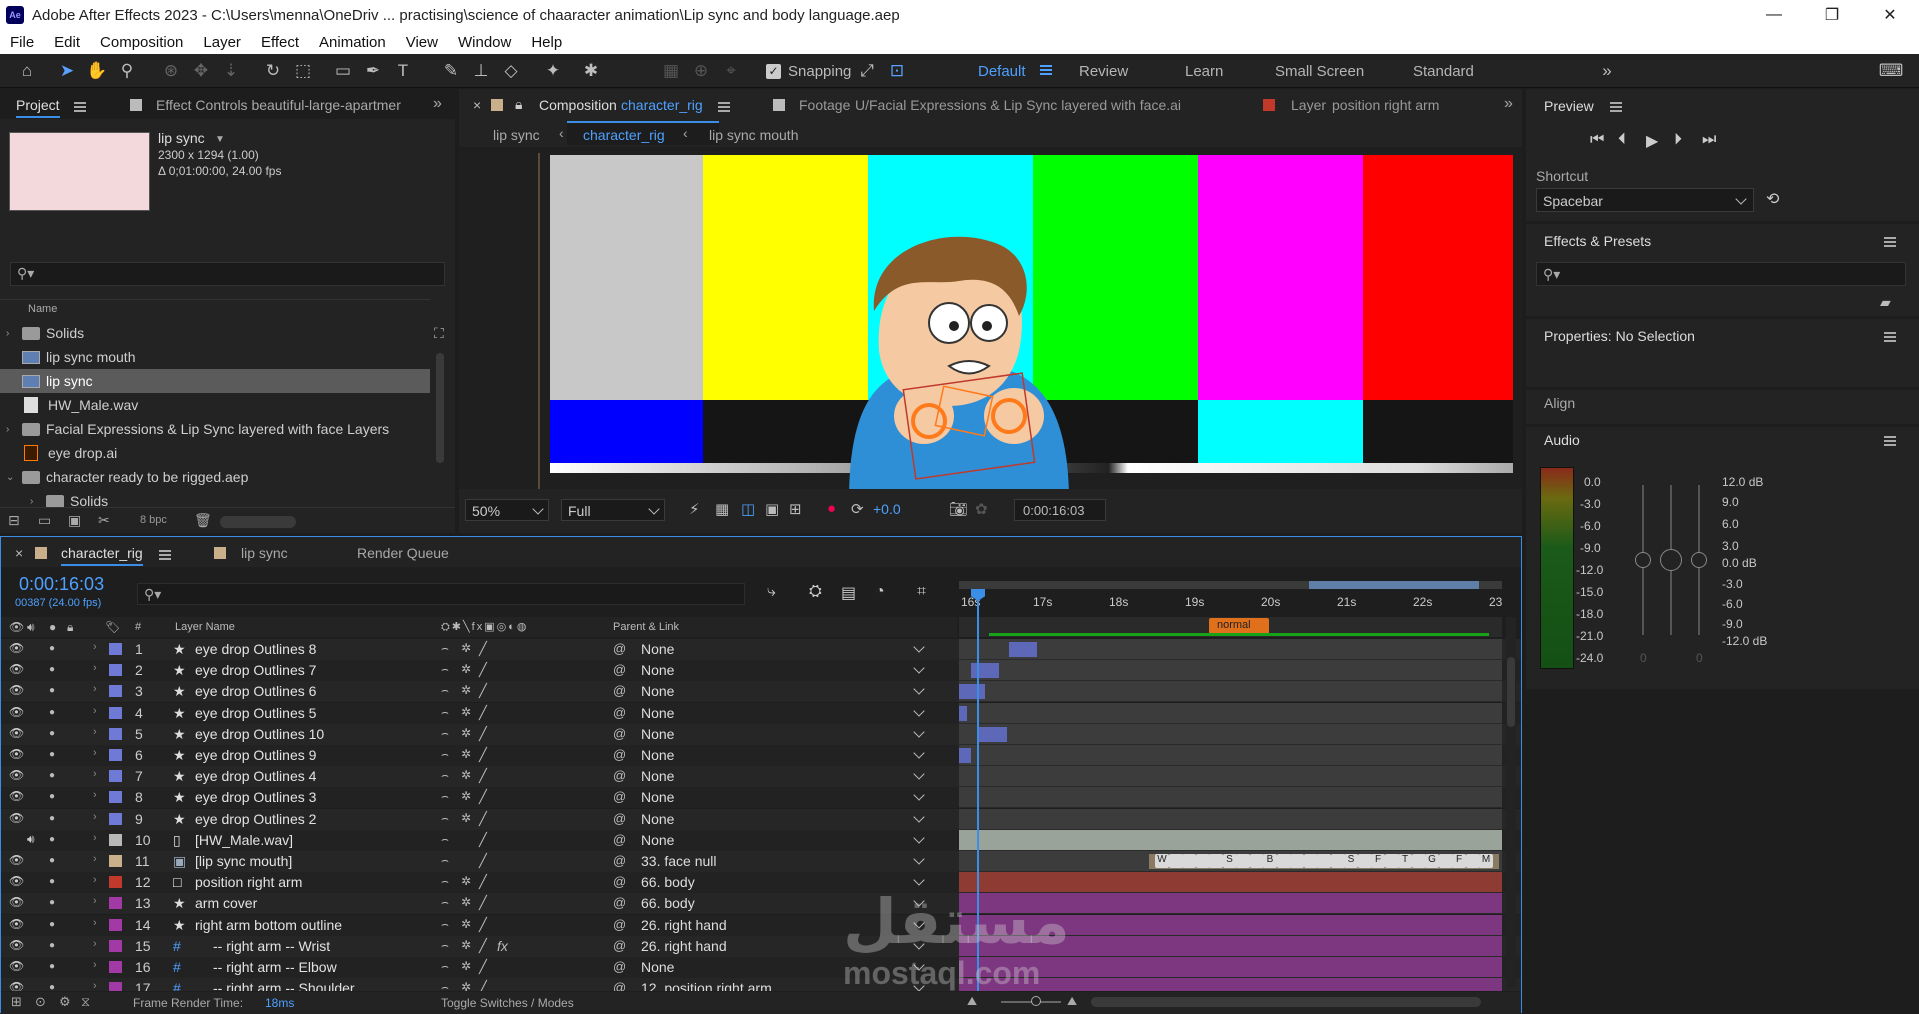 The height and width of the screenshot is (1014, 1919). I want to click on layer-name: eye drop Outlines 9, so click(255, 755).